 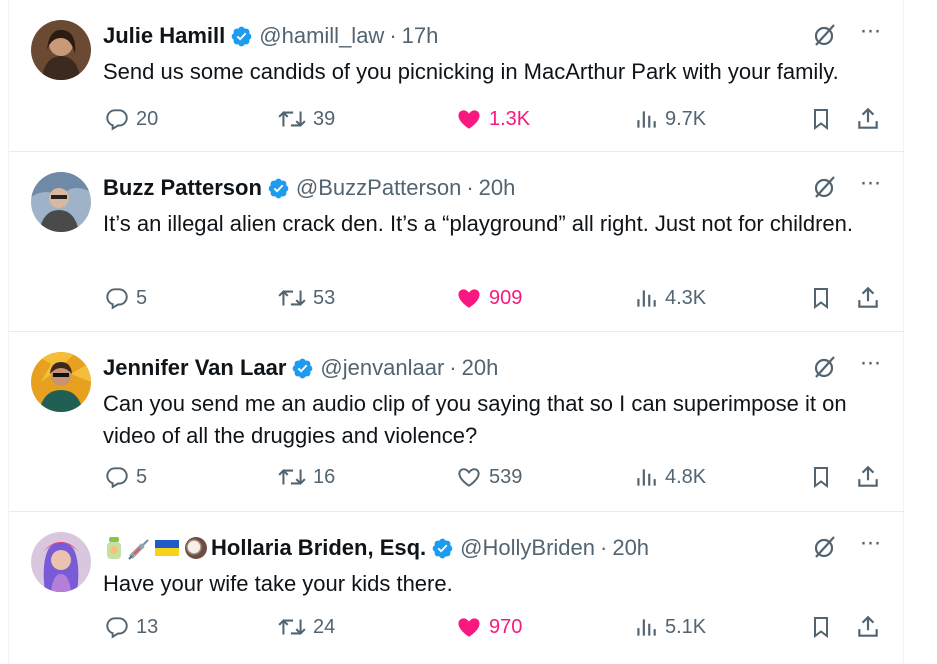 I want to click on author-handle: @jenvanlaar, so click(x=382, y=368).